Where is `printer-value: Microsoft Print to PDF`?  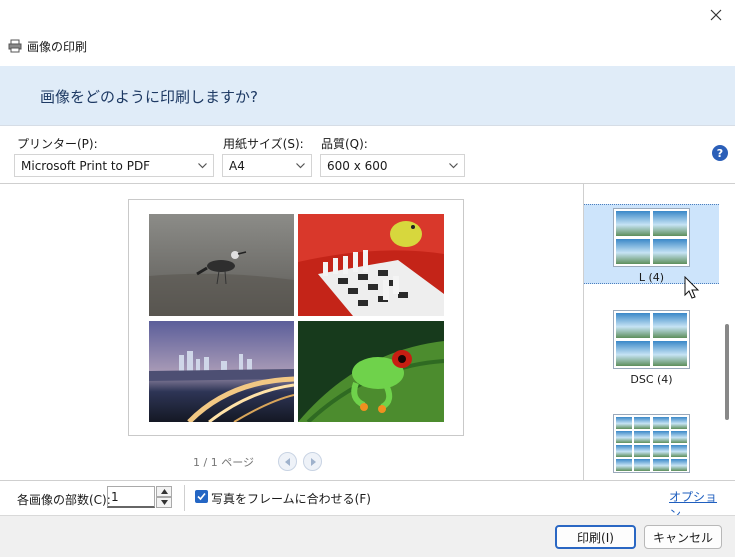 printer-value: Microsoft Print to PDF is located at coordinates (86, 165).